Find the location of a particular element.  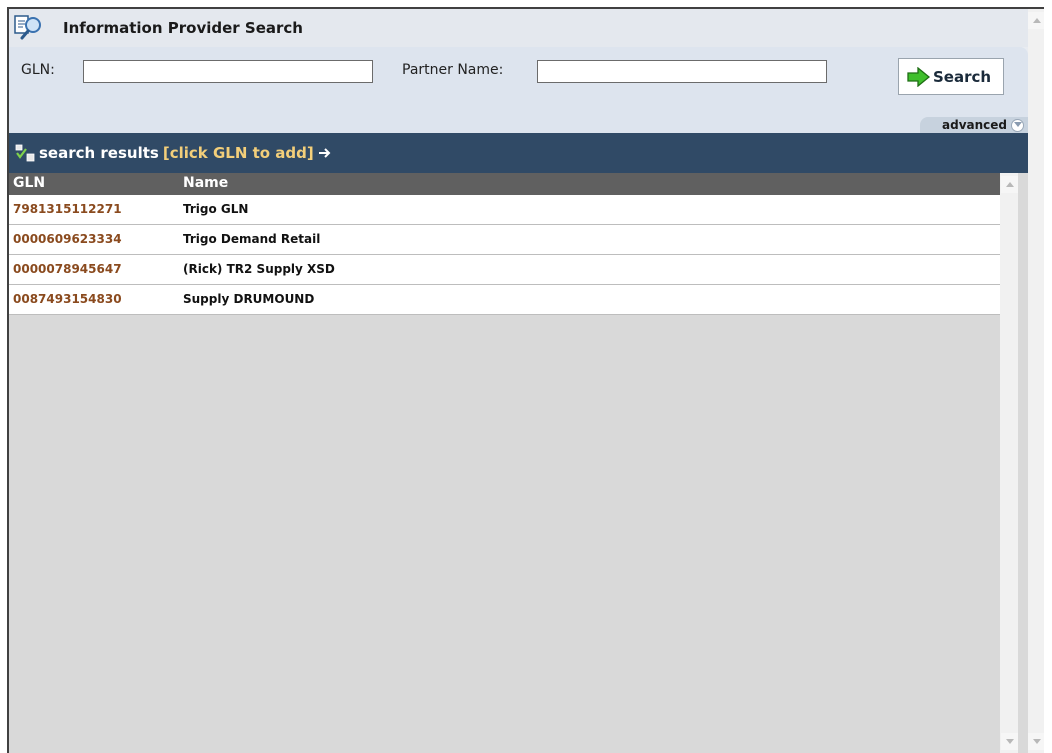

advanced-toggle: advanced is located at coordinates (974, 125).